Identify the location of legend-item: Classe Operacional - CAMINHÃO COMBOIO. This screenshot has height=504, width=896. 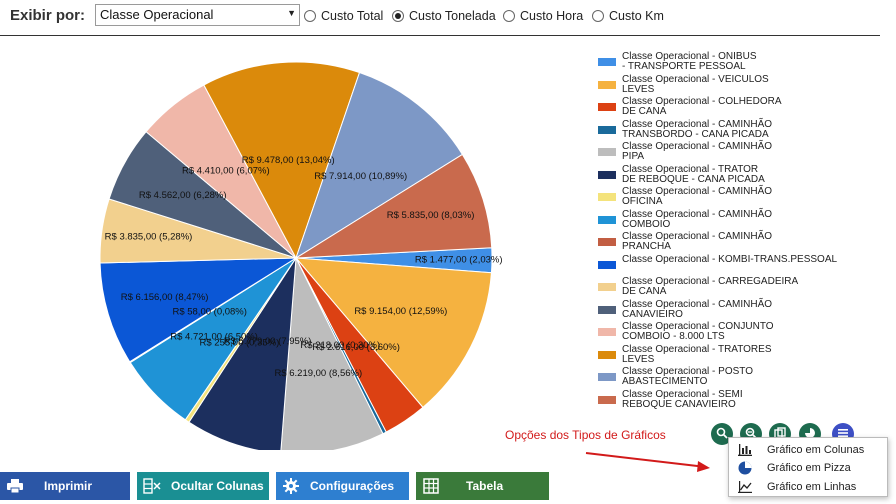
(685, 219).